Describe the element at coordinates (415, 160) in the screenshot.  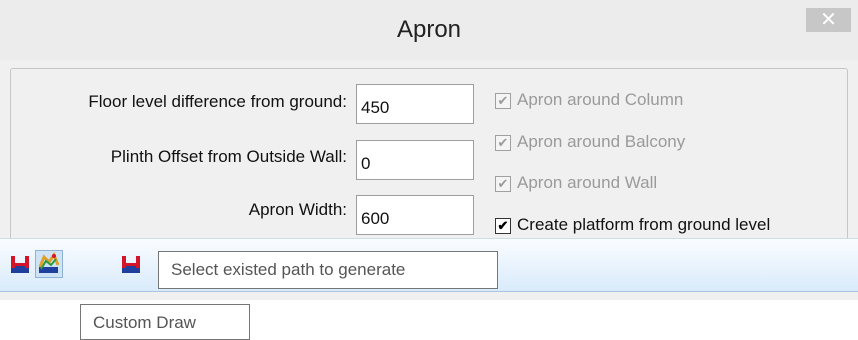
I see `plinth-offset-input` at that location.